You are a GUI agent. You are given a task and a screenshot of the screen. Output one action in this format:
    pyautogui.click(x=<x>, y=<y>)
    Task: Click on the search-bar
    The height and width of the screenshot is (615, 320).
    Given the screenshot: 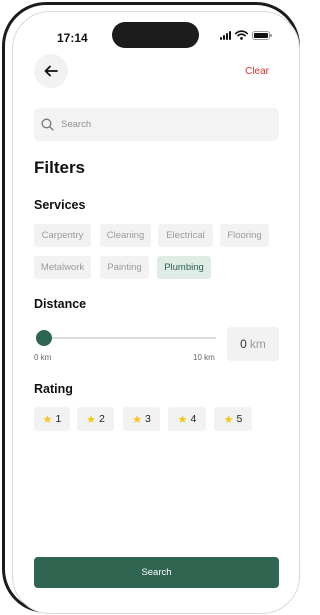 What is the action you would take?
    pyautogui.click(x=156, y=124)
    